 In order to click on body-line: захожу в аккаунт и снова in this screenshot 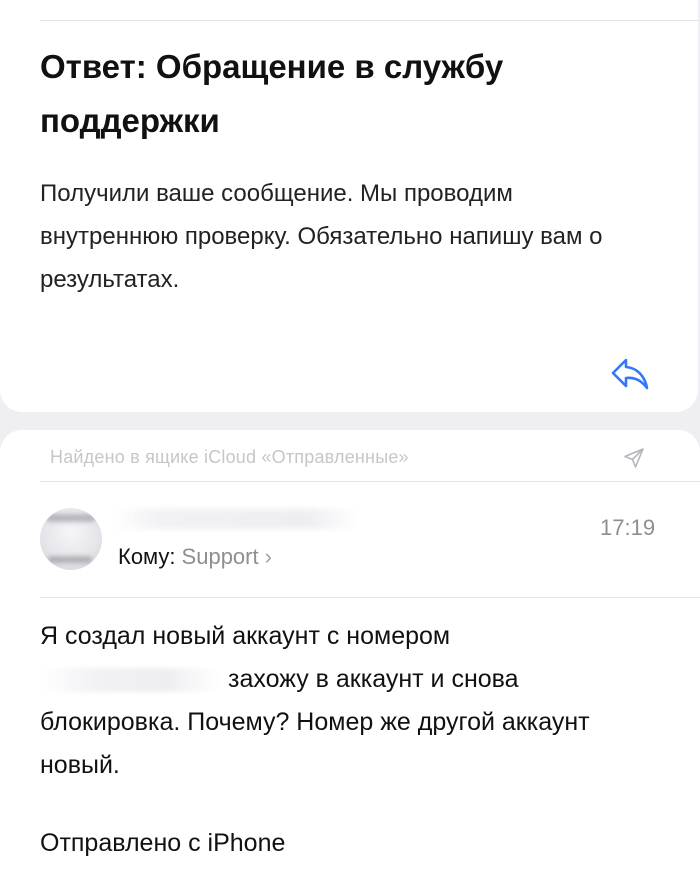, I will do `click(373, 679)`.